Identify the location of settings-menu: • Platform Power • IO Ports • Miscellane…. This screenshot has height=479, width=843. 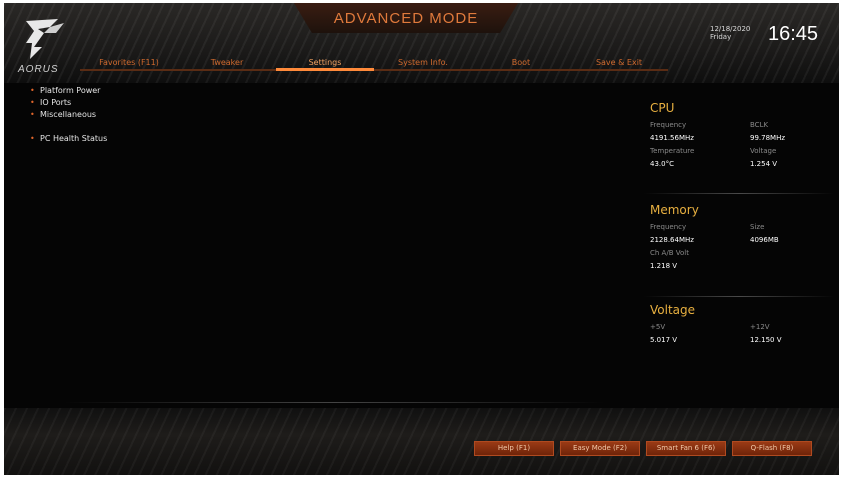
(68, 115).